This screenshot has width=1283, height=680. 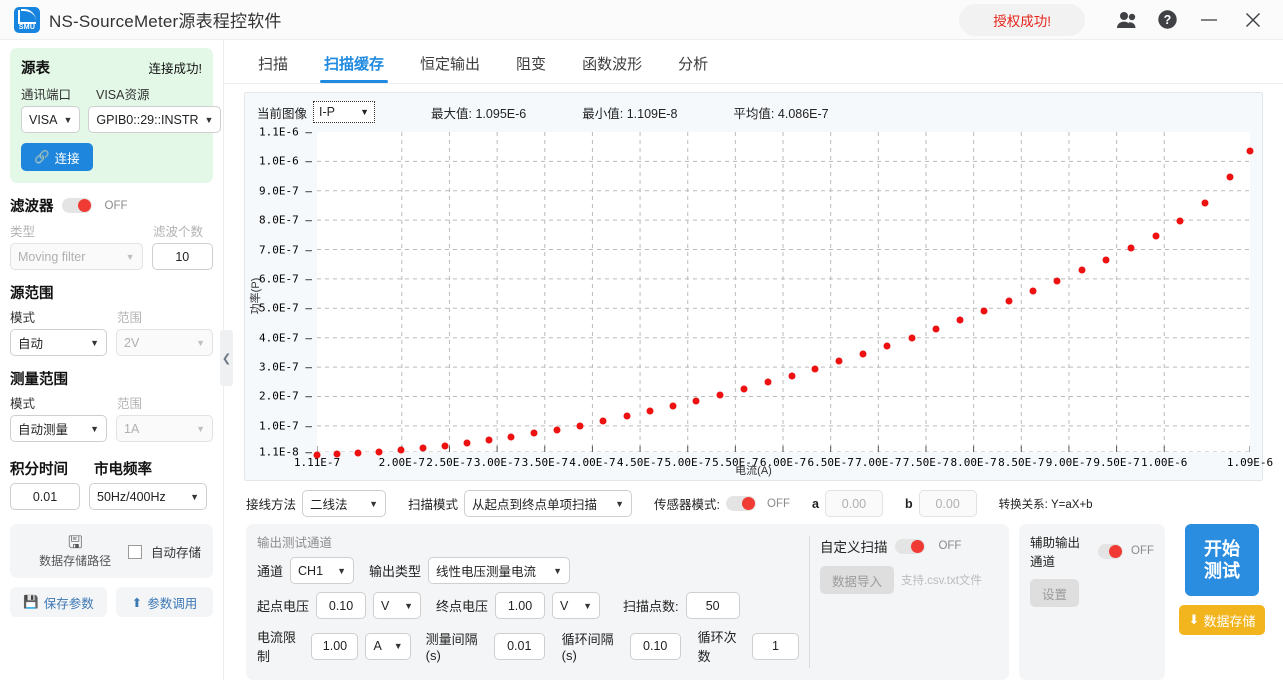 I want to click on tab-function-waveform: 函数波形, so click(x=612, y=68).